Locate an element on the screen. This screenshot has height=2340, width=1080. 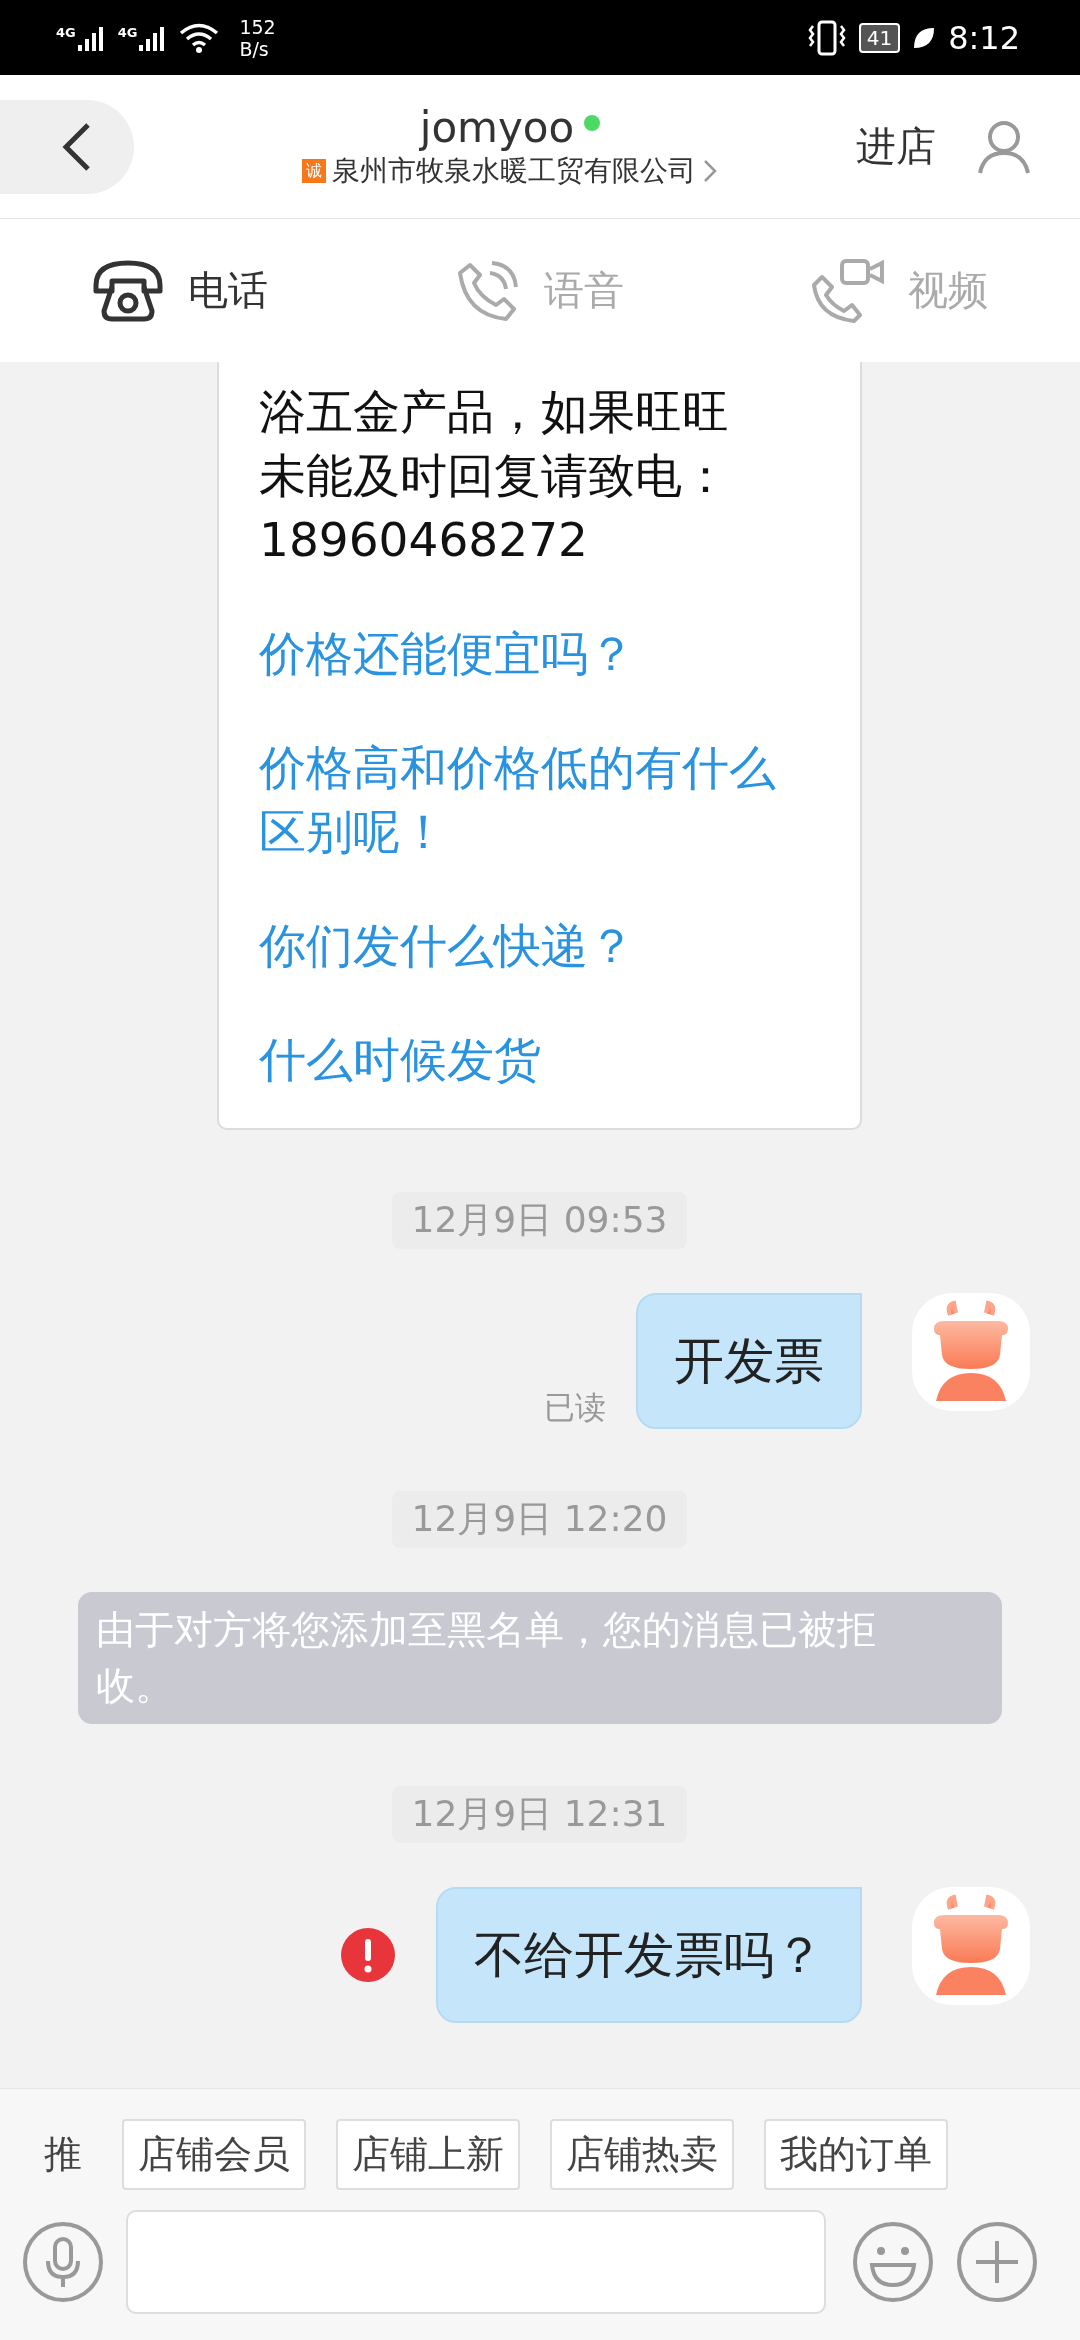
network-speed: 152 is located at coordinates (257, 26).